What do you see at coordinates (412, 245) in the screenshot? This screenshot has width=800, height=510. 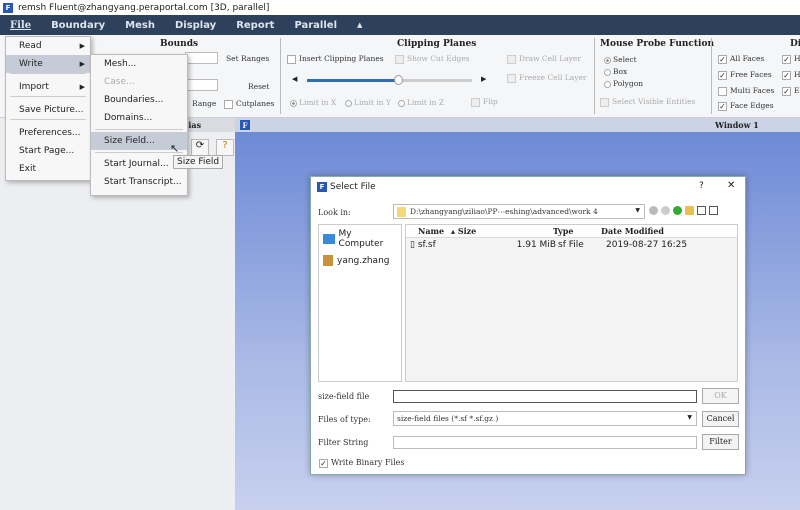 I see `file-icon: ▯` at bounding box center [412, 245].